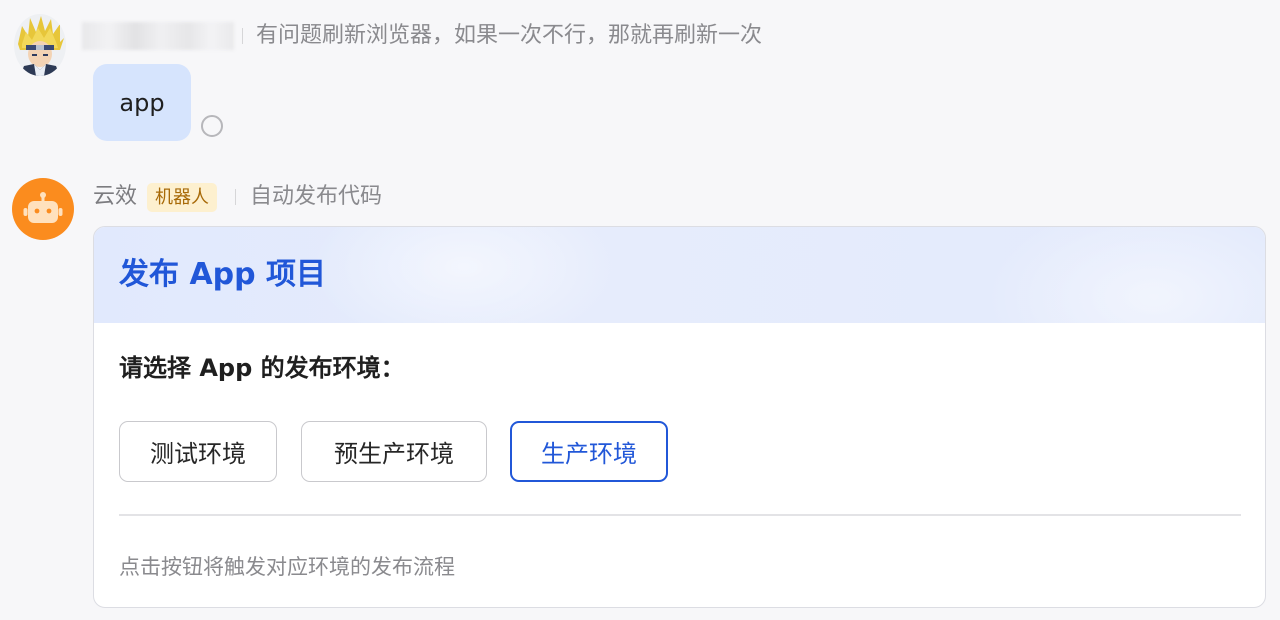 This screenshot has height=620, width=1280. What do you see at coordinates (262, 368) in the screenshot?
I see `card-question: 请选择 App 的发布环境：` at bounding box center [262, 368].